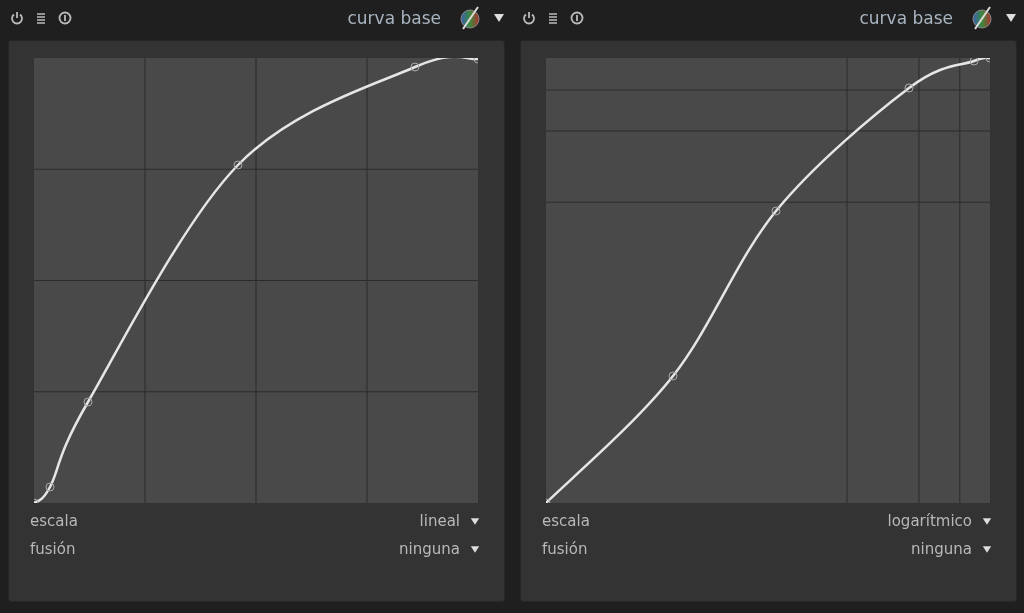 Image resolution: width=1024 pixels, height=613 pixels. Describe the element at coordinates (439, 521) in the screenshot. I see `setting-dropdown: lineal` at that location.